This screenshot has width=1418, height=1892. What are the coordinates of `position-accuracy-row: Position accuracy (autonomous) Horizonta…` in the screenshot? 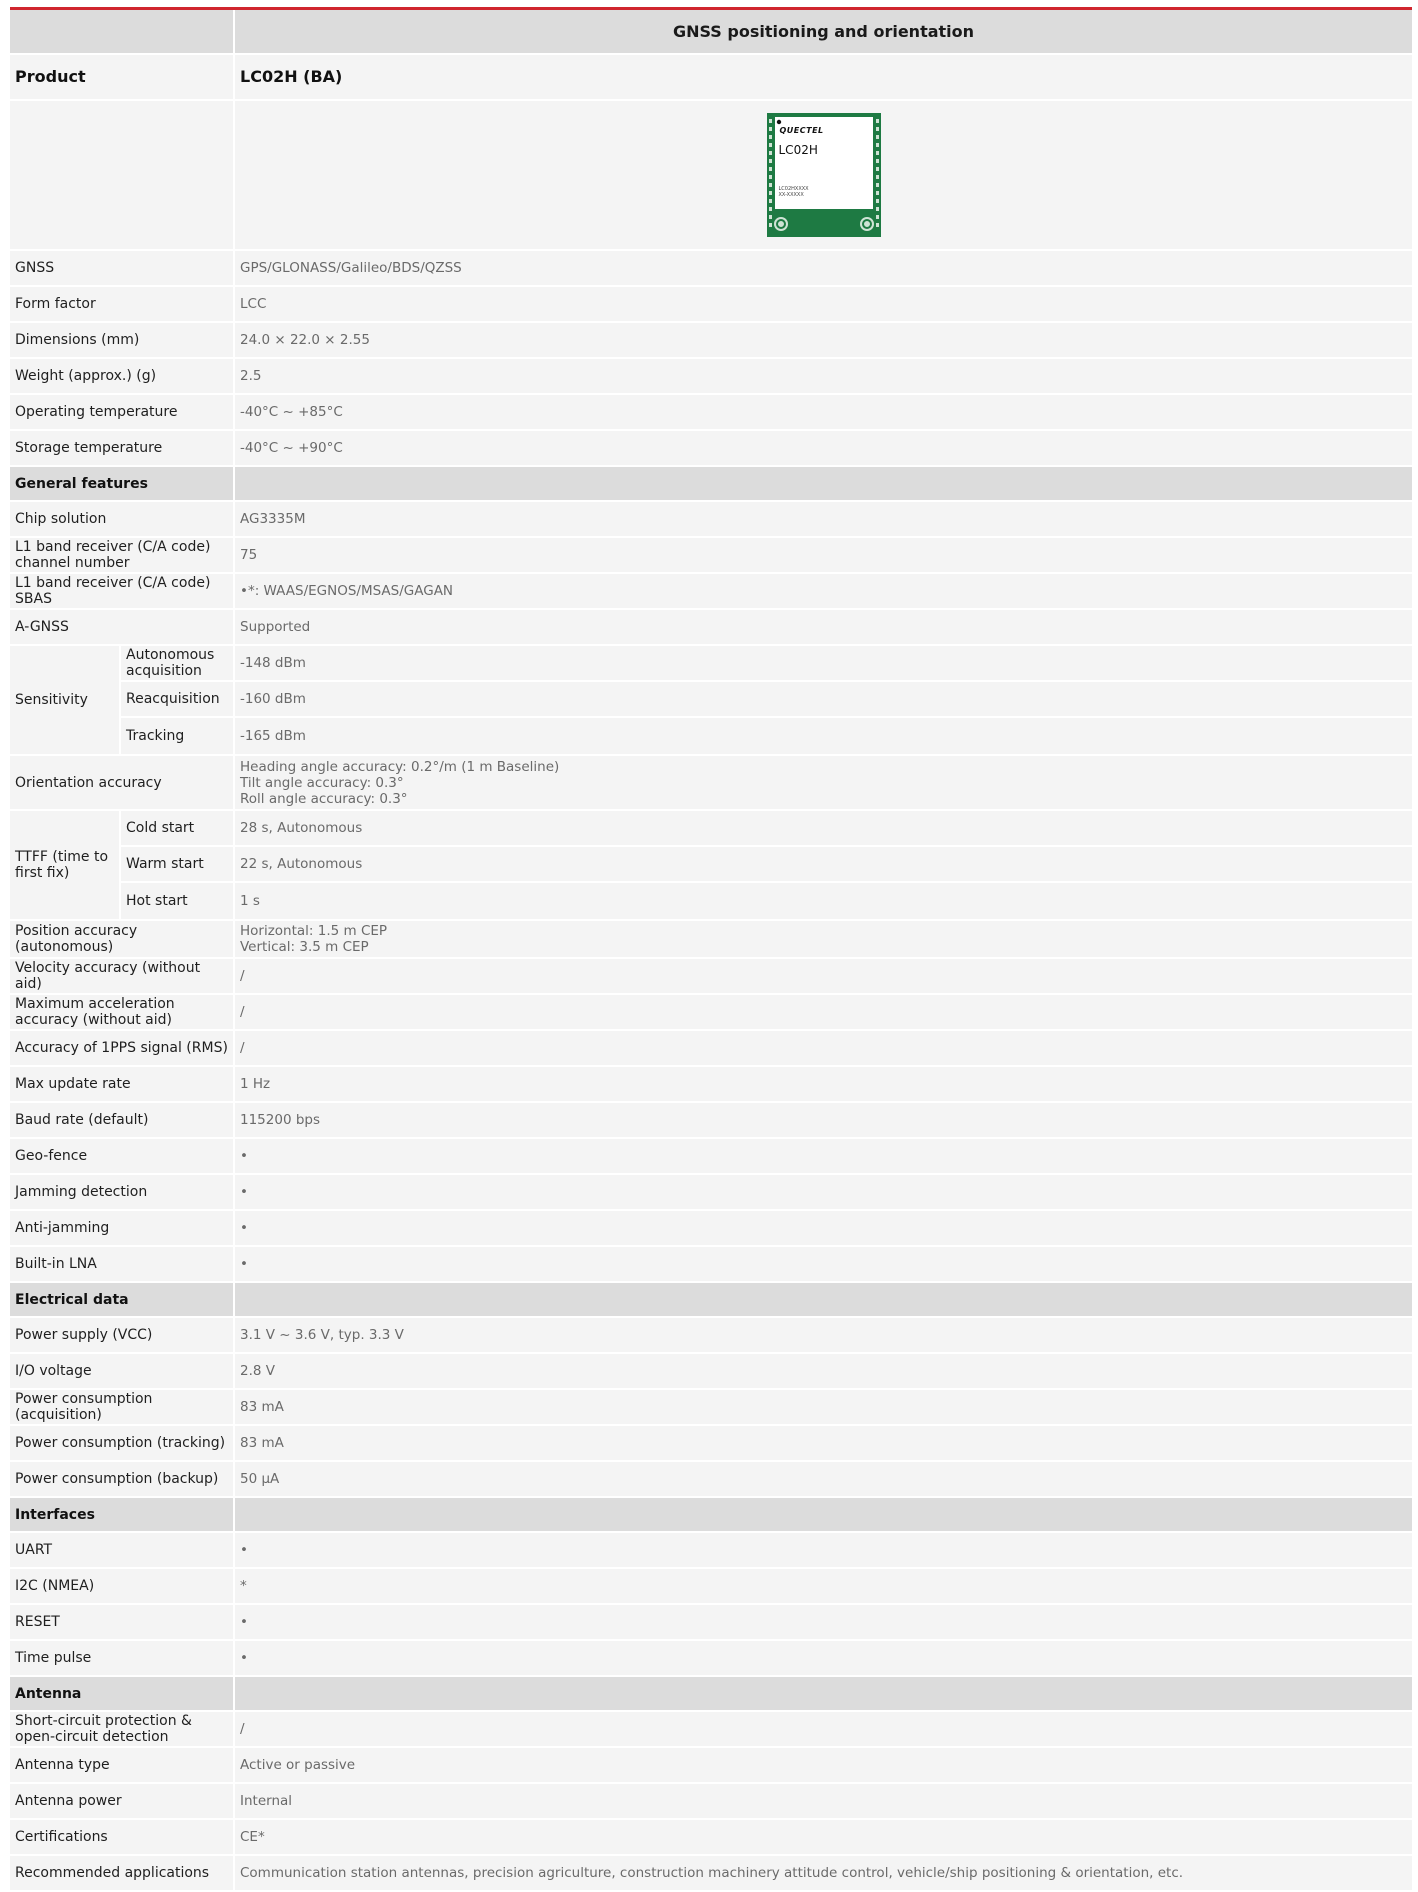 It's located at (711, 940).